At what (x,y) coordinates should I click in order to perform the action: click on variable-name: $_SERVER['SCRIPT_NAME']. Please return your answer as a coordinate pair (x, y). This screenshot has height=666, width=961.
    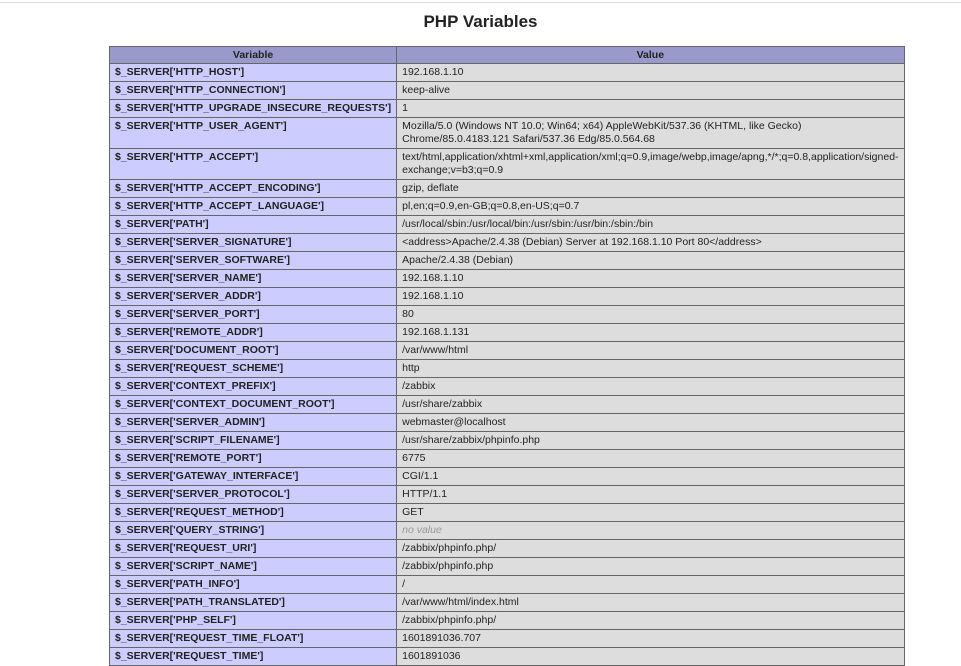
    Looking at the image, I should click on (253, 566).